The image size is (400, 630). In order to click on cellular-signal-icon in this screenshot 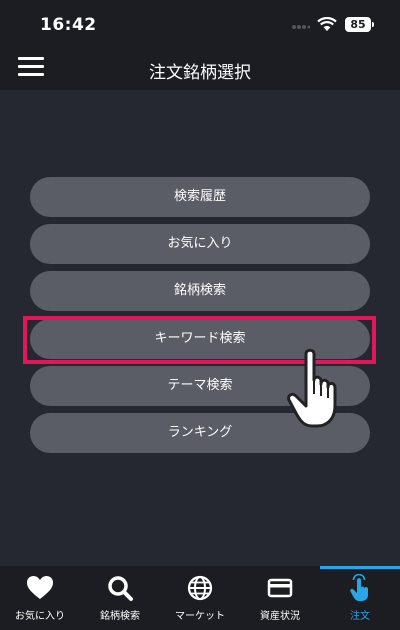, I will do `click(301, 27)`.